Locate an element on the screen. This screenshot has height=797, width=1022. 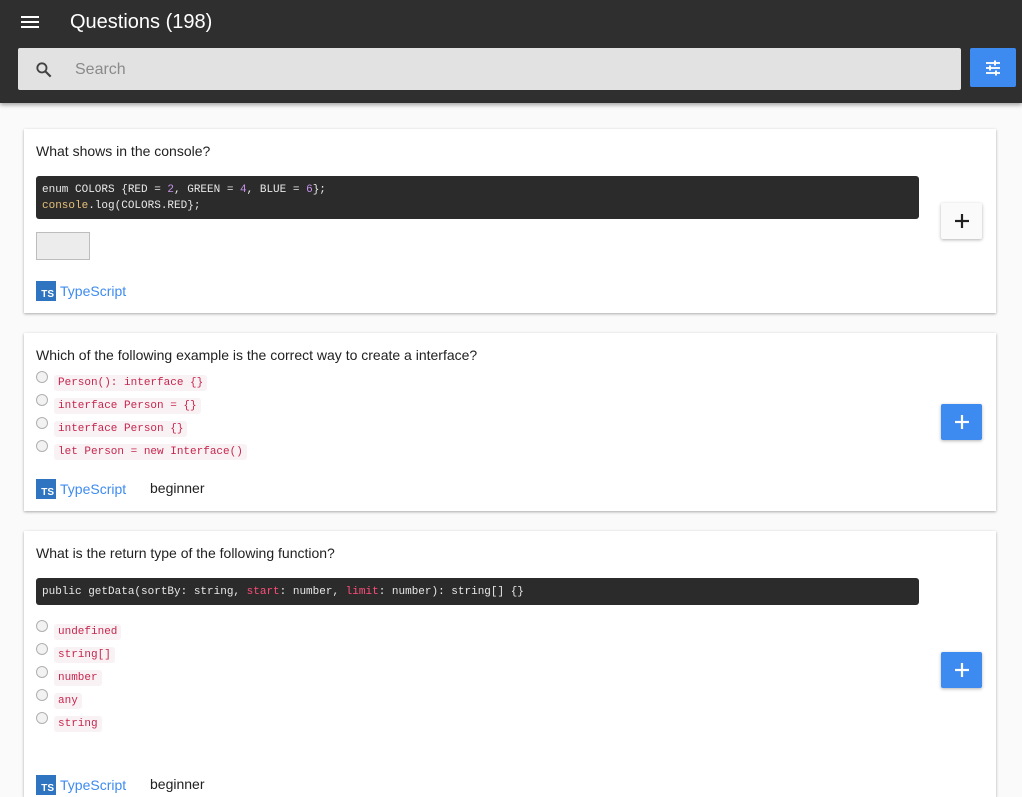
option-label: Person(): interface {} is located at coordinates (131, 383).